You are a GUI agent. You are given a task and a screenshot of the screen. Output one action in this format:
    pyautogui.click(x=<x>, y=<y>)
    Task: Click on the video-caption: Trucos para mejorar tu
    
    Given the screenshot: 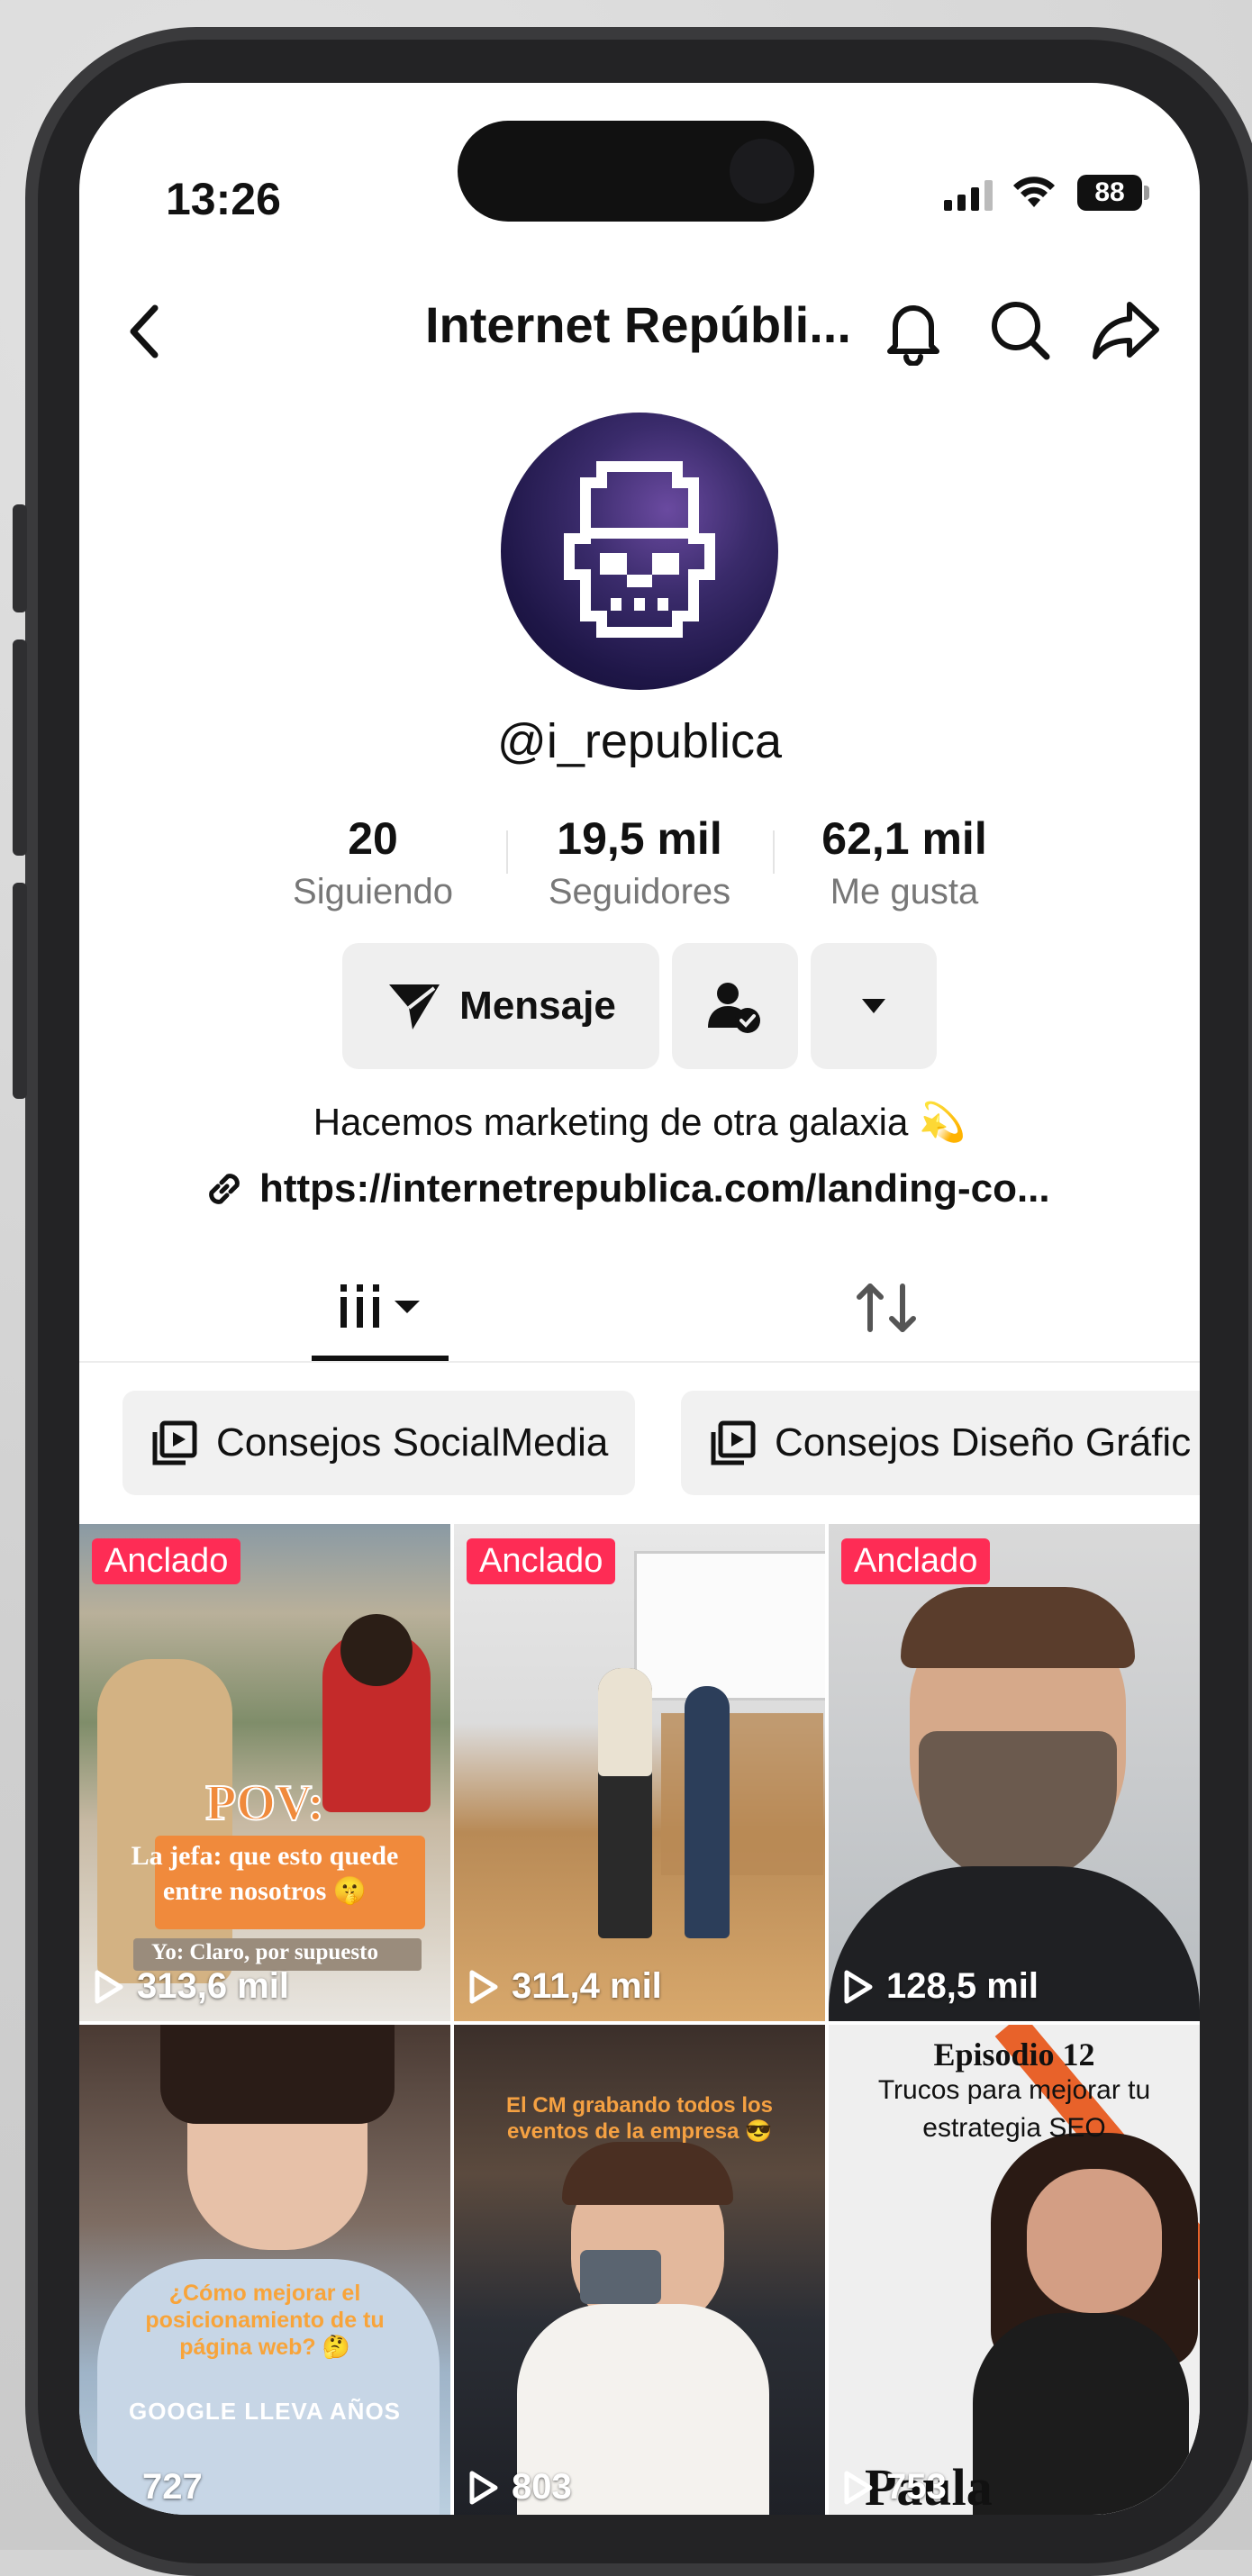 What is the action you would take?
    pyautogui.click(x=1014, y=2090)
    